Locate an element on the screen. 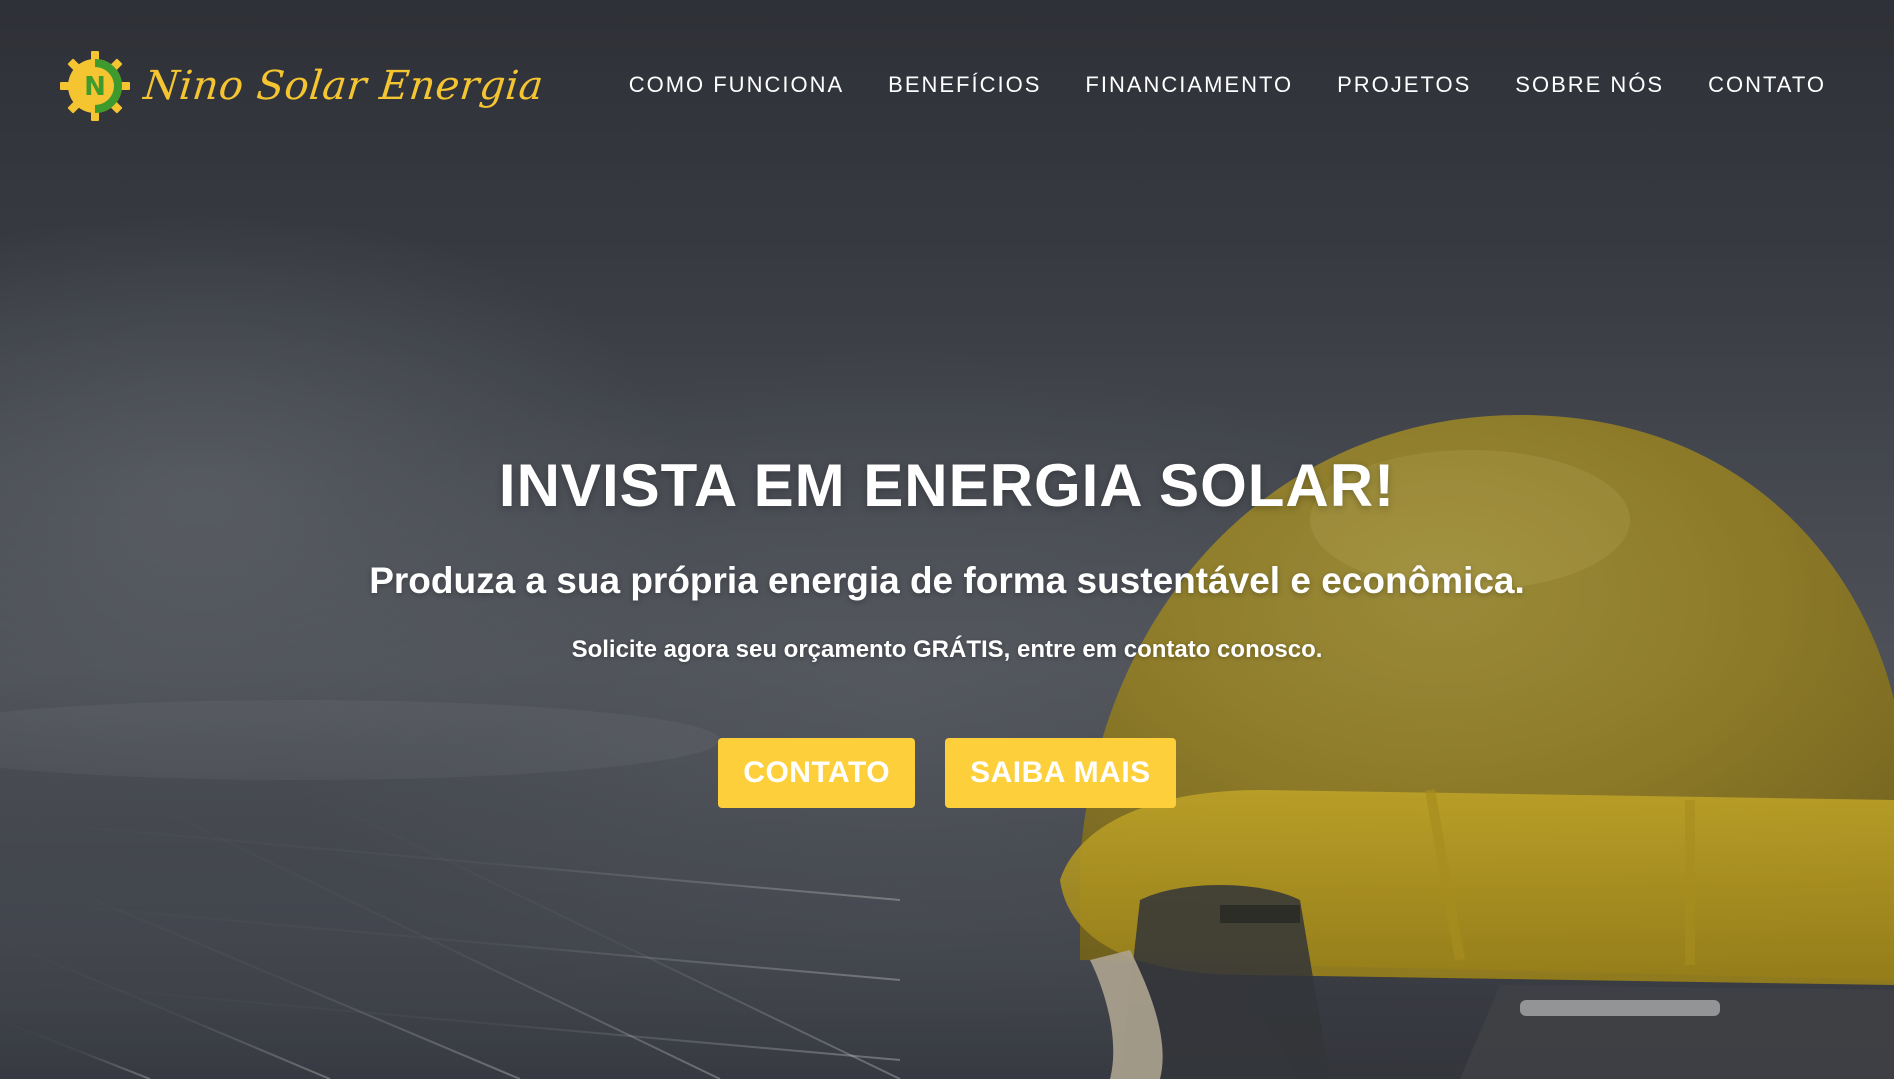 The height and width of the screenshot is (1079, 1894). solar-gear-logo-icon: N is located at coordinates (95, 86).